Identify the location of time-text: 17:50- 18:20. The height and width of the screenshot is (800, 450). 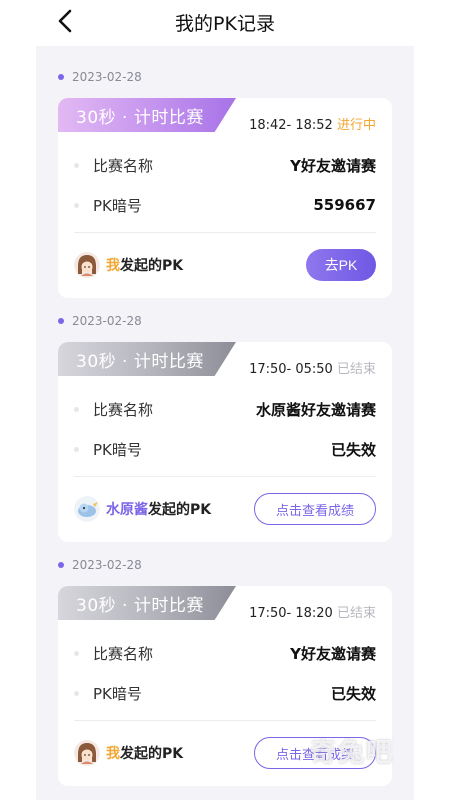
(291, 613).